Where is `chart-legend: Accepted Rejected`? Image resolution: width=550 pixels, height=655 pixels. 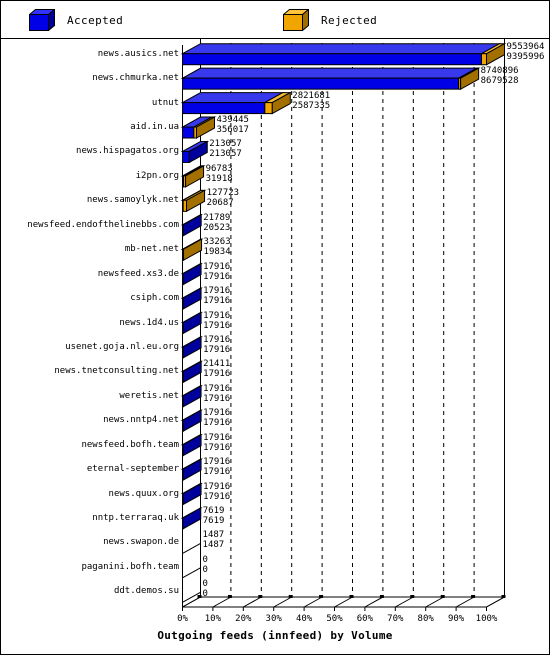
chart-legend: Accepted Rejected is located at coordinates (275, 20).